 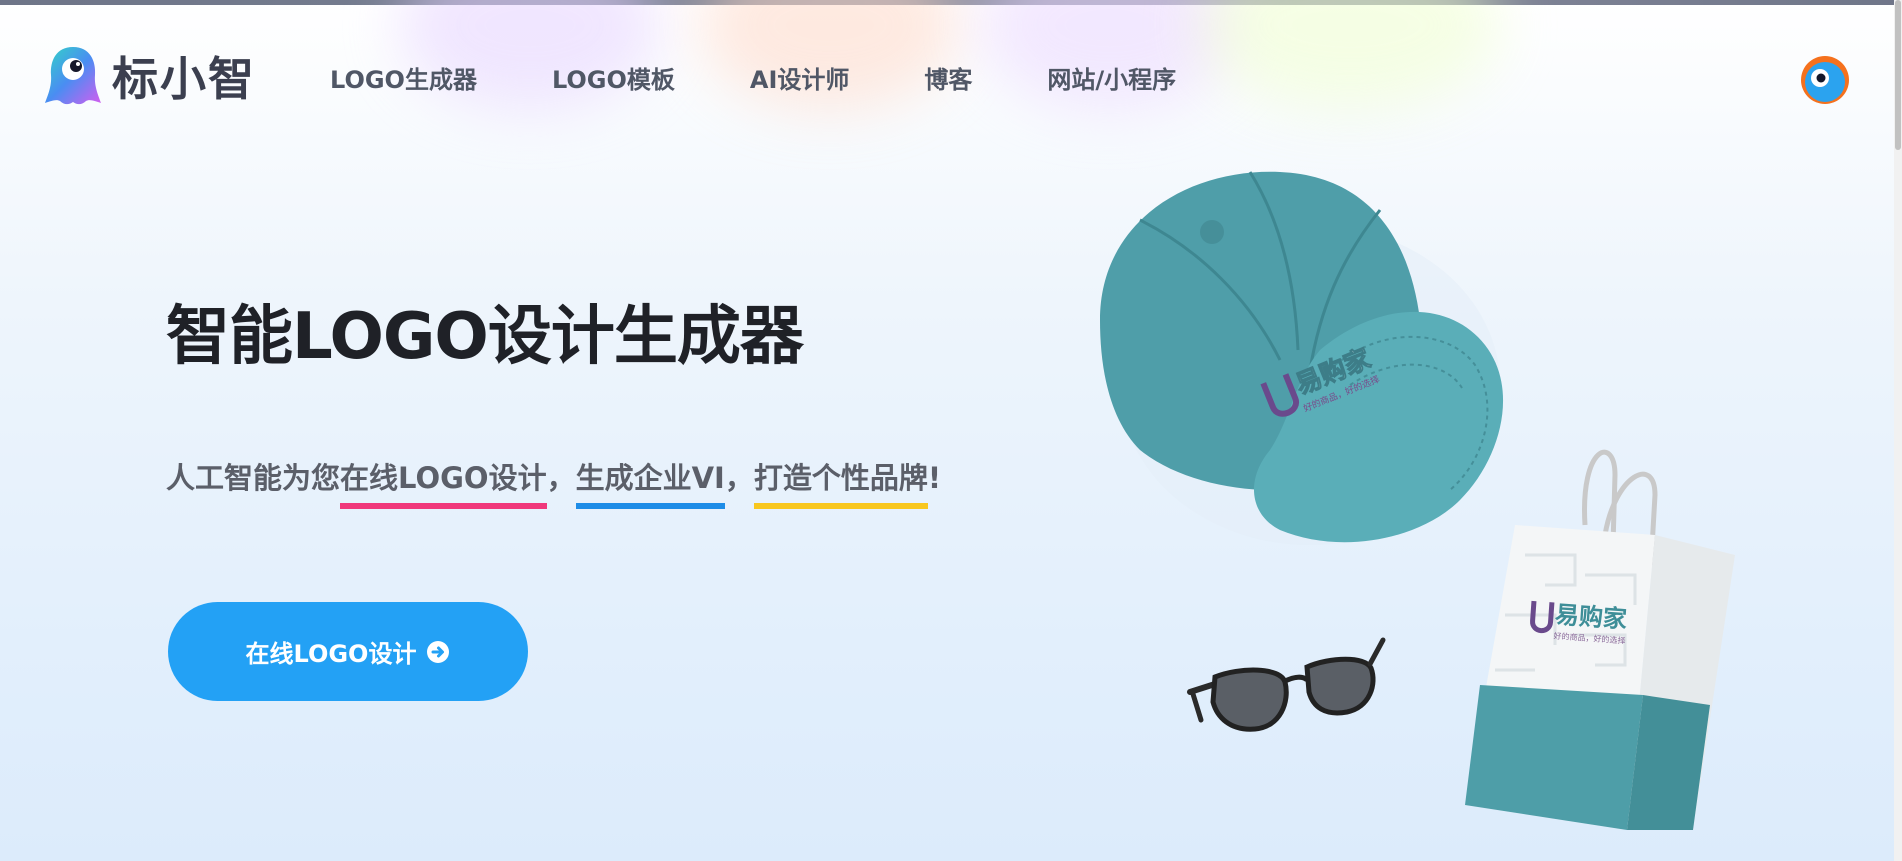 I want to click on online-logo-design-button: 在线LOGO设计, so click(x=348, y=651).